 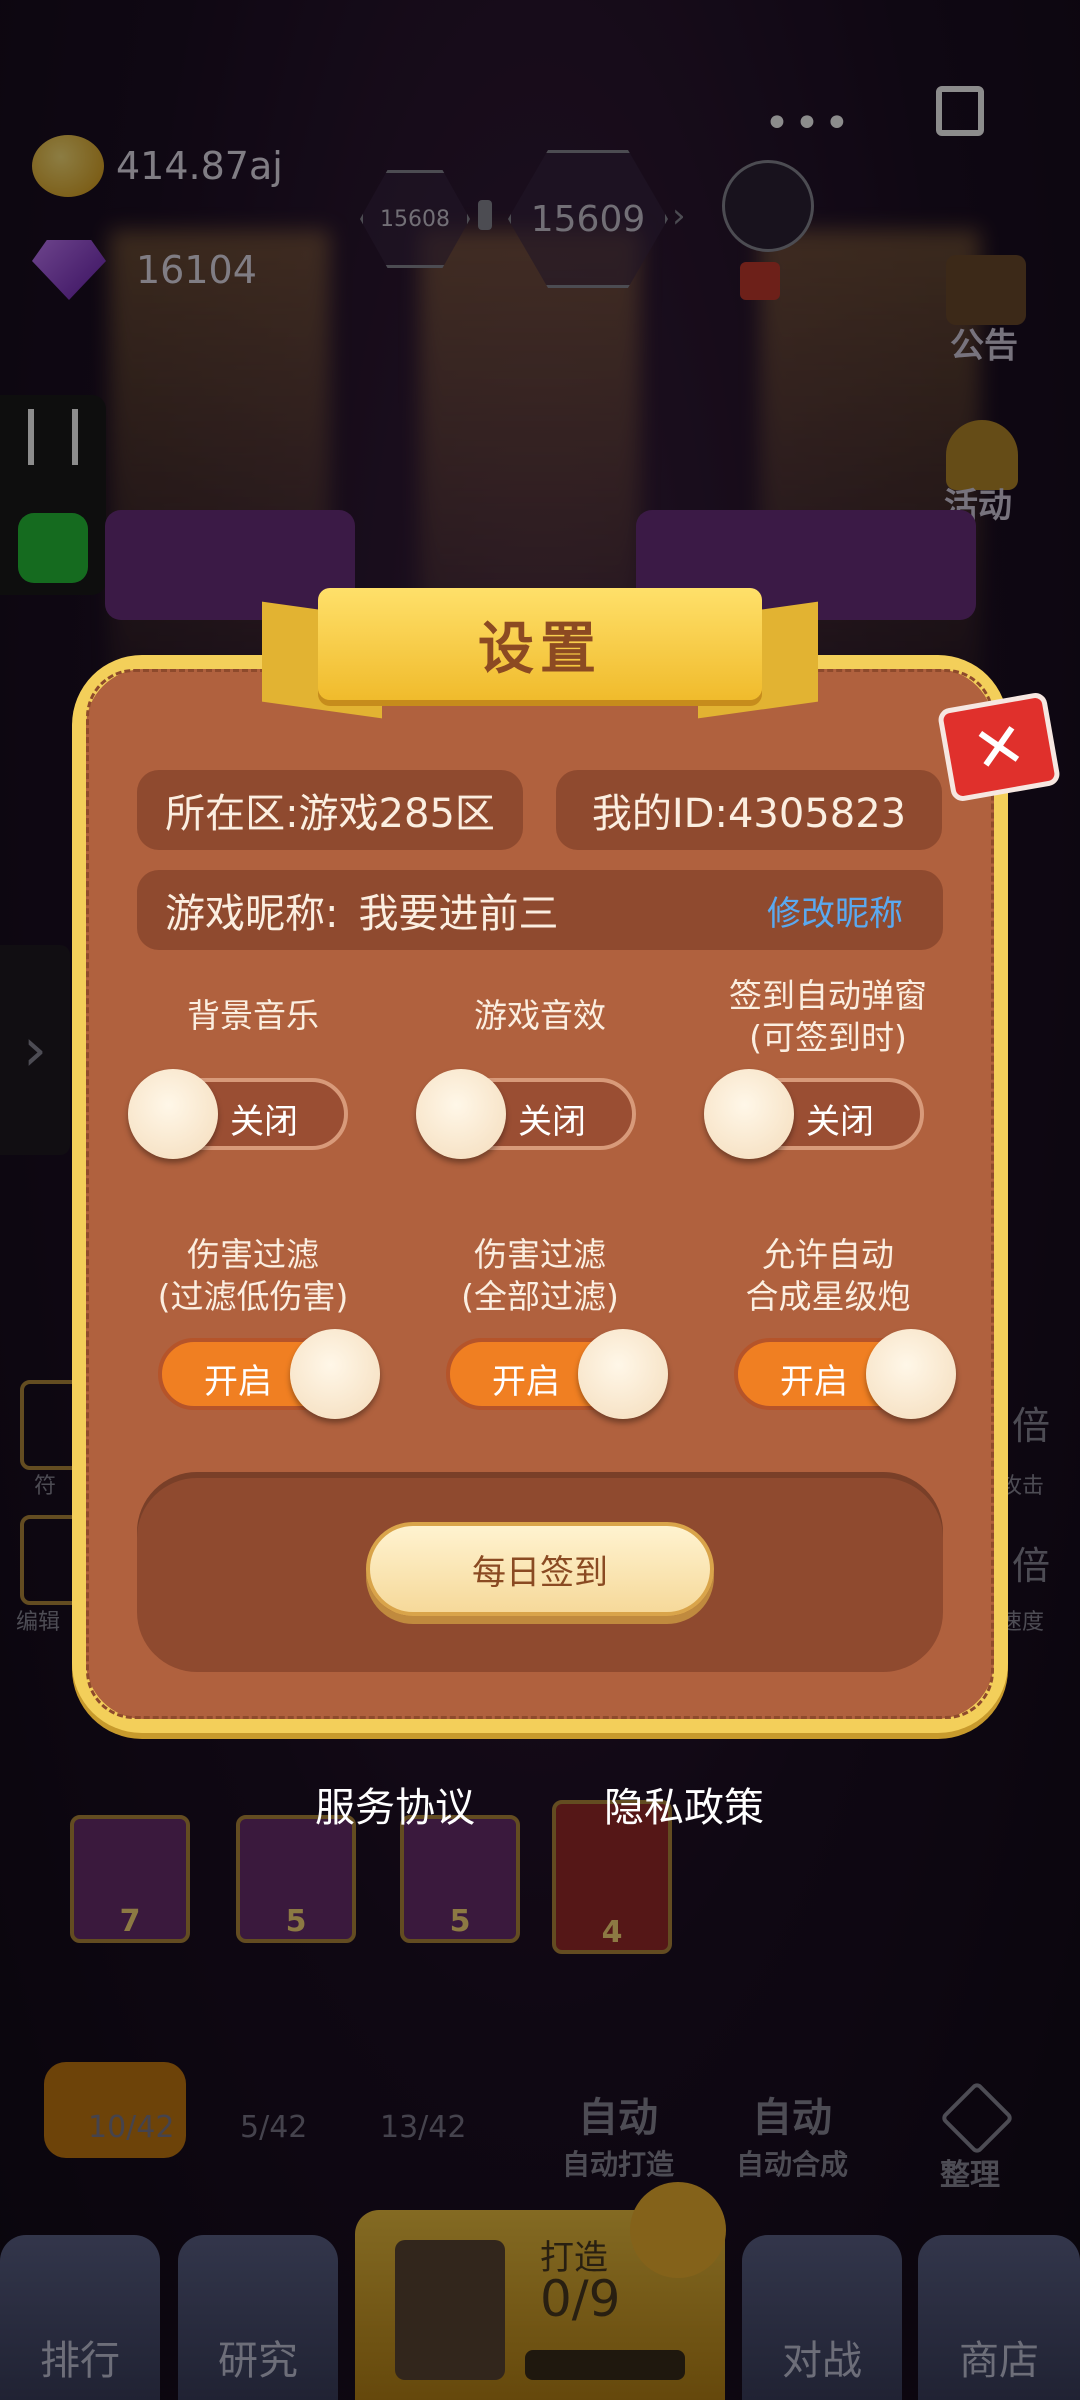 I want to click on bgm-toggle: 关闭, so click(x=238, y=1114).